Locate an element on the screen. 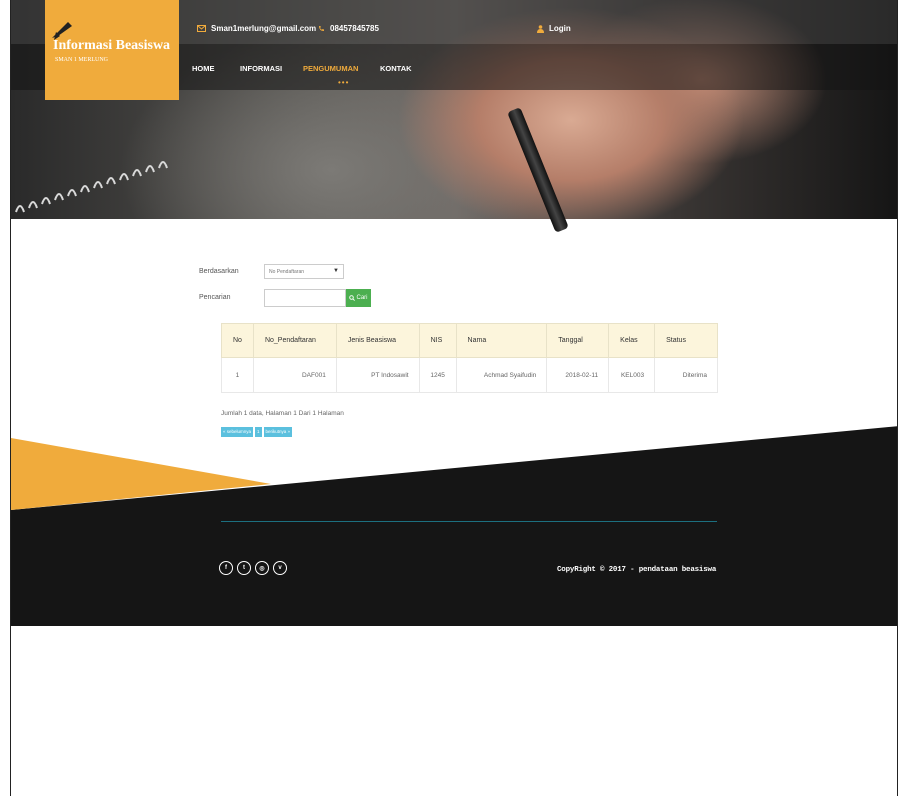 The image size is (898, 796). nav-kontak: KONTAK is located at coordinates (396, 68).